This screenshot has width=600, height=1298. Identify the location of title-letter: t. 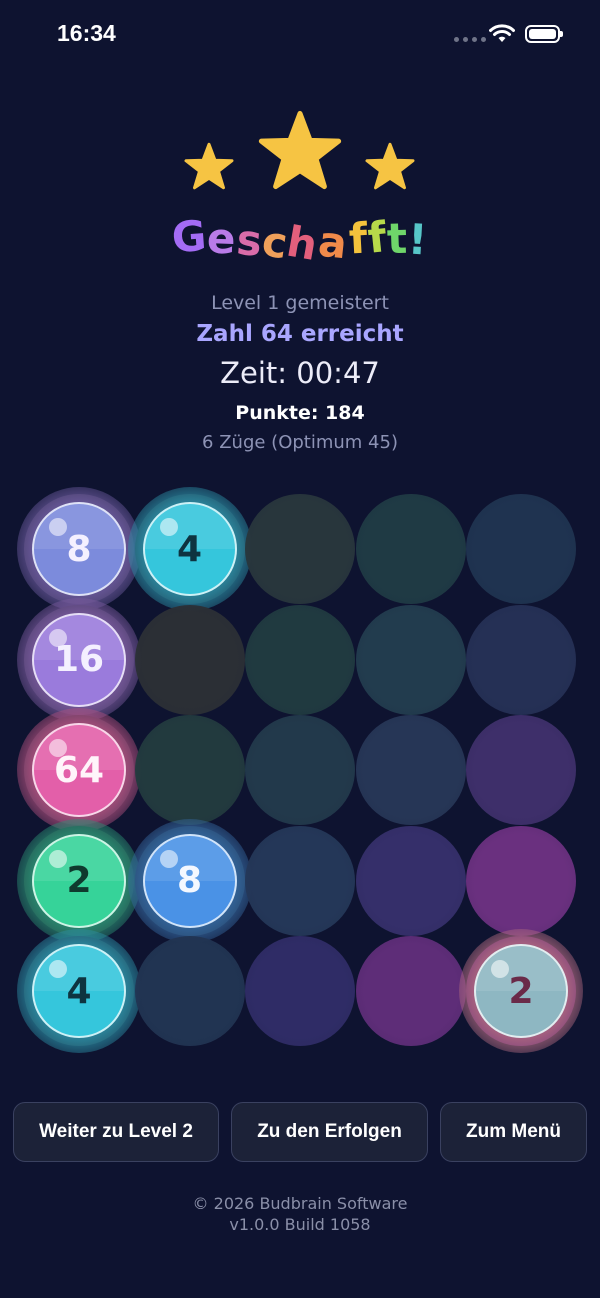
(398, 238).